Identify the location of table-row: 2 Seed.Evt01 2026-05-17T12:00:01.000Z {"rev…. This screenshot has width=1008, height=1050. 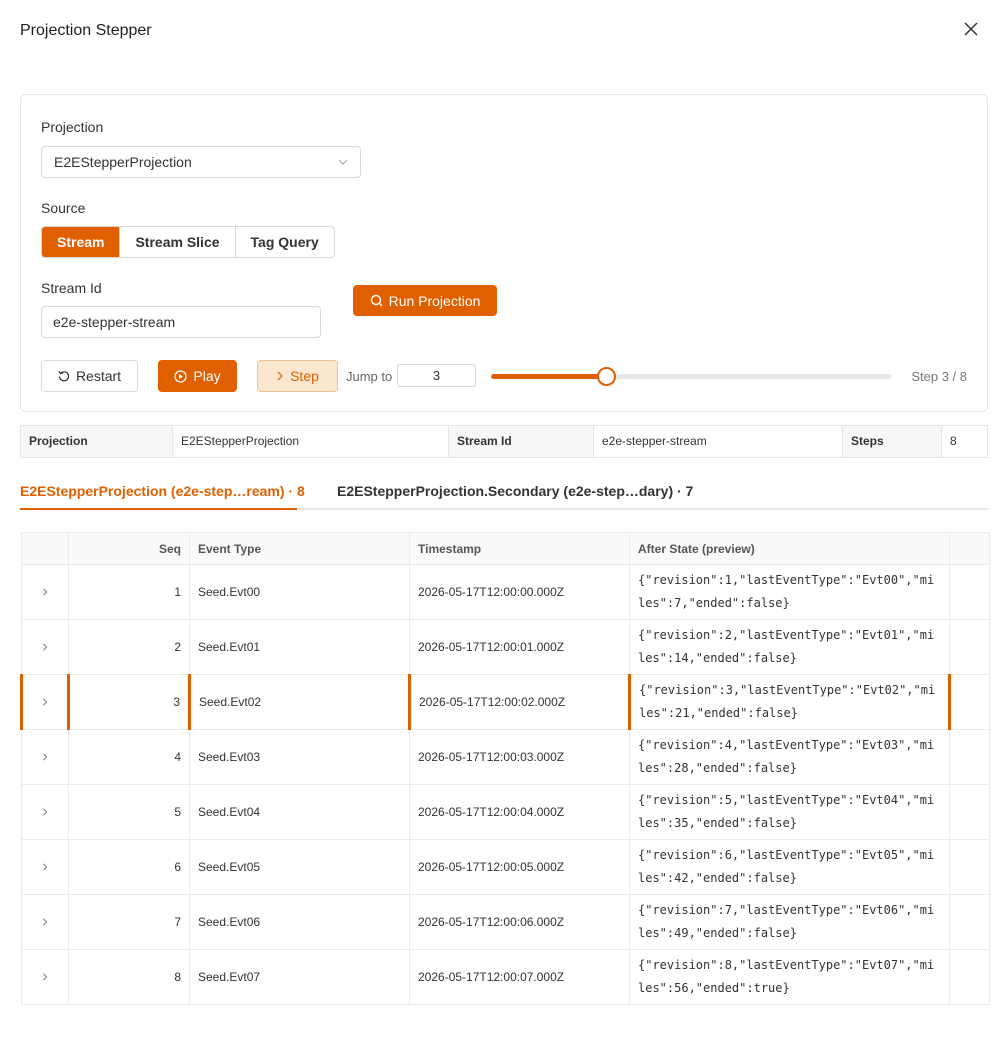
(505, 647).